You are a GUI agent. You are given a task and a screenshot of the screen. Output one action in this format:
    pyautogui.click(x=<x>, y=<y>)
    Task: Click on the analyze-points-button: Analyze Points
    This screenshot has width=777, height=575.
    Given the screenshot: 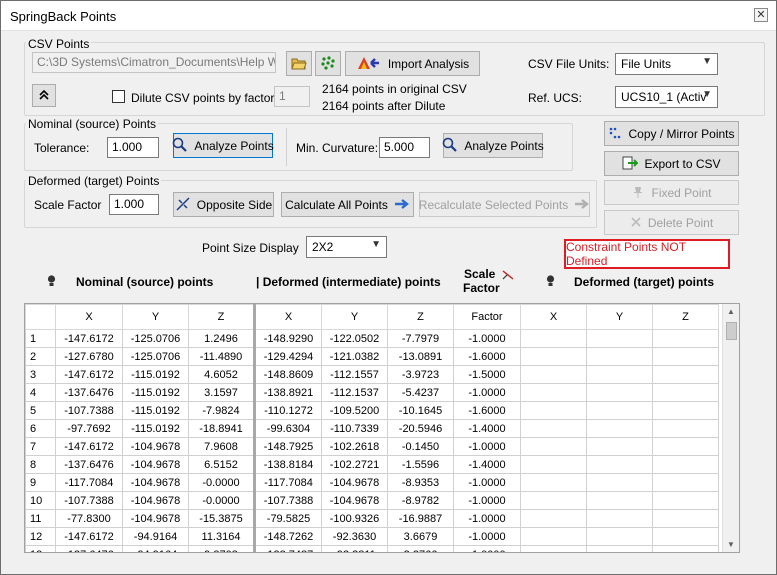 What is the action you would take?
    pyautogui.click(x=223, y=145)
    